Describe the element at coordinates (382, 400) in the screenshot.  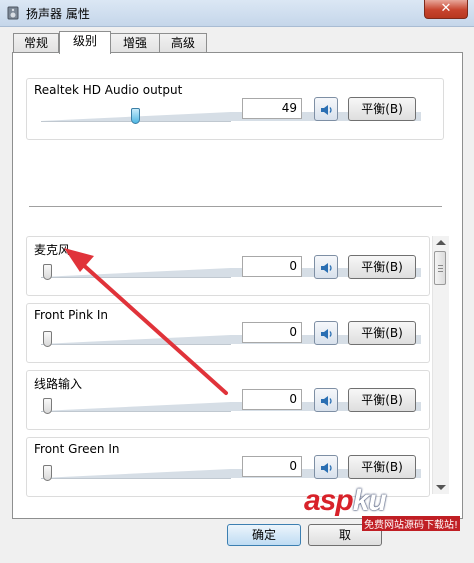
I see `line-in-balance-button: 平衡(B)` at that location.